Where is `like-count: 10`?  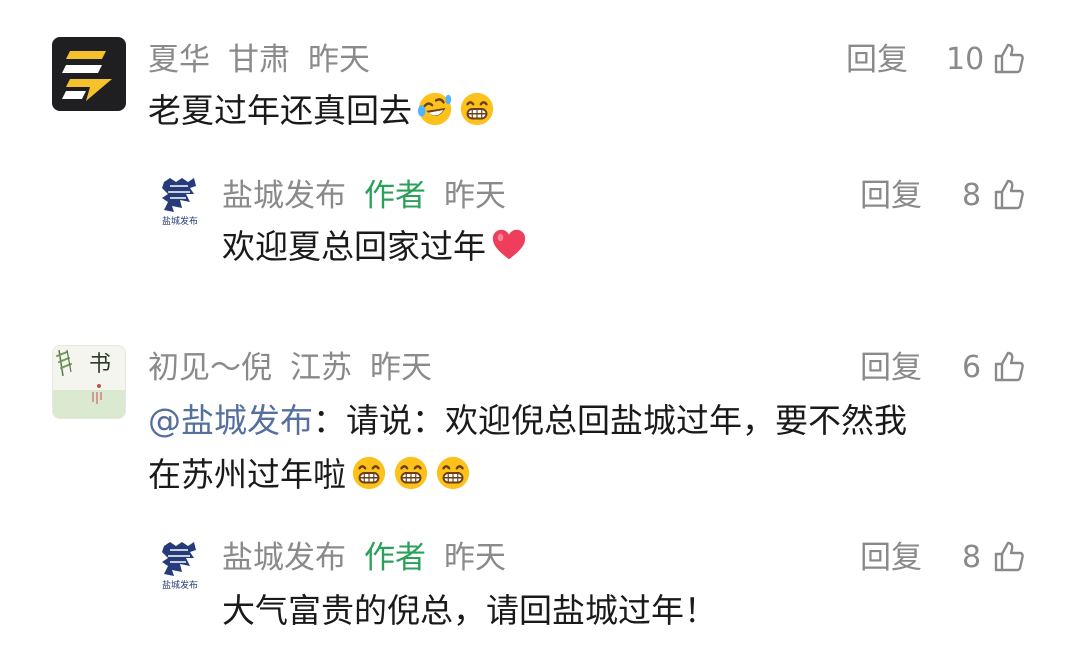
like-count: 10 is located at coordinates (965, 59).